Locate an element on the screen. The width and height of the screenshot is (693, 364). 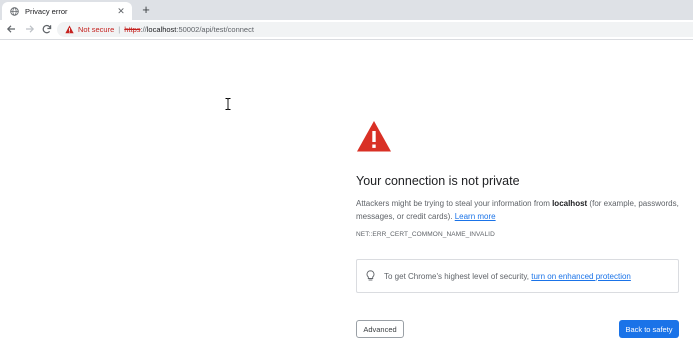
enhanced-protection-link: turn on enhanced protection is located at coordinates (581, 276).